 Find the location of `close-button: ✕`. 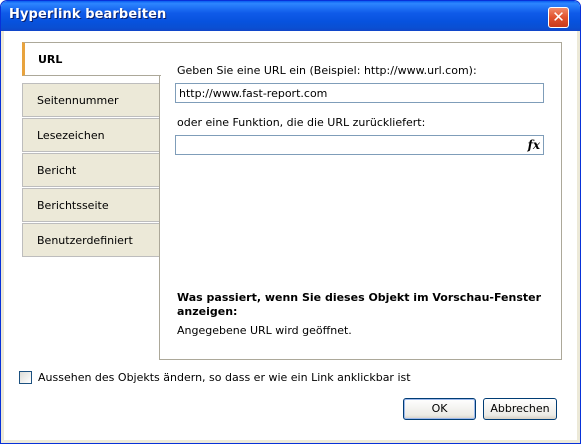

close-button: ✕ is located at coordinates (558, 17).